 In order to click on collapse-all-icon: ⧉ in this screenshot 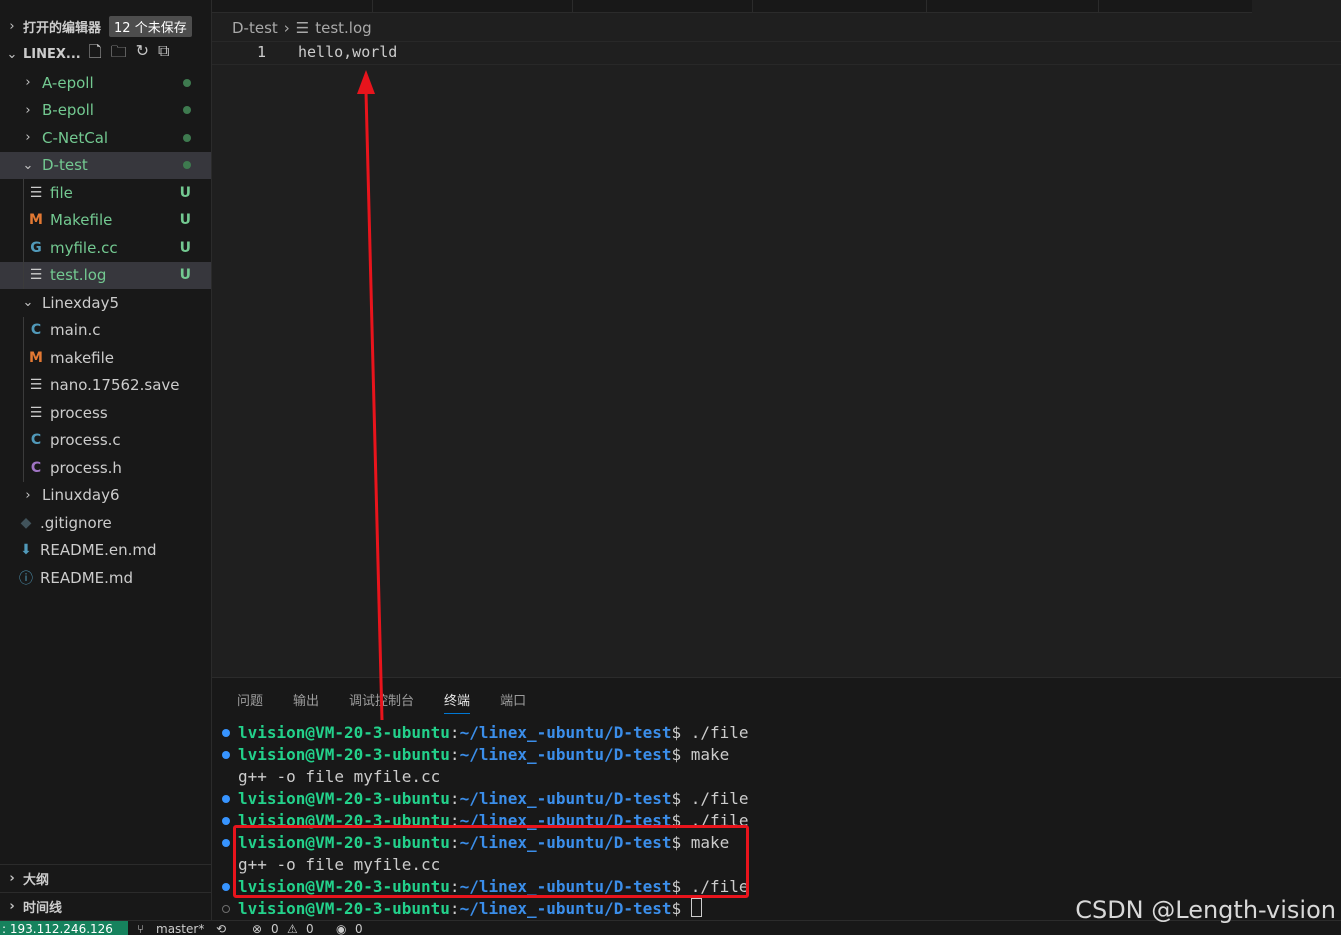, I will do `click(163, 54)`.